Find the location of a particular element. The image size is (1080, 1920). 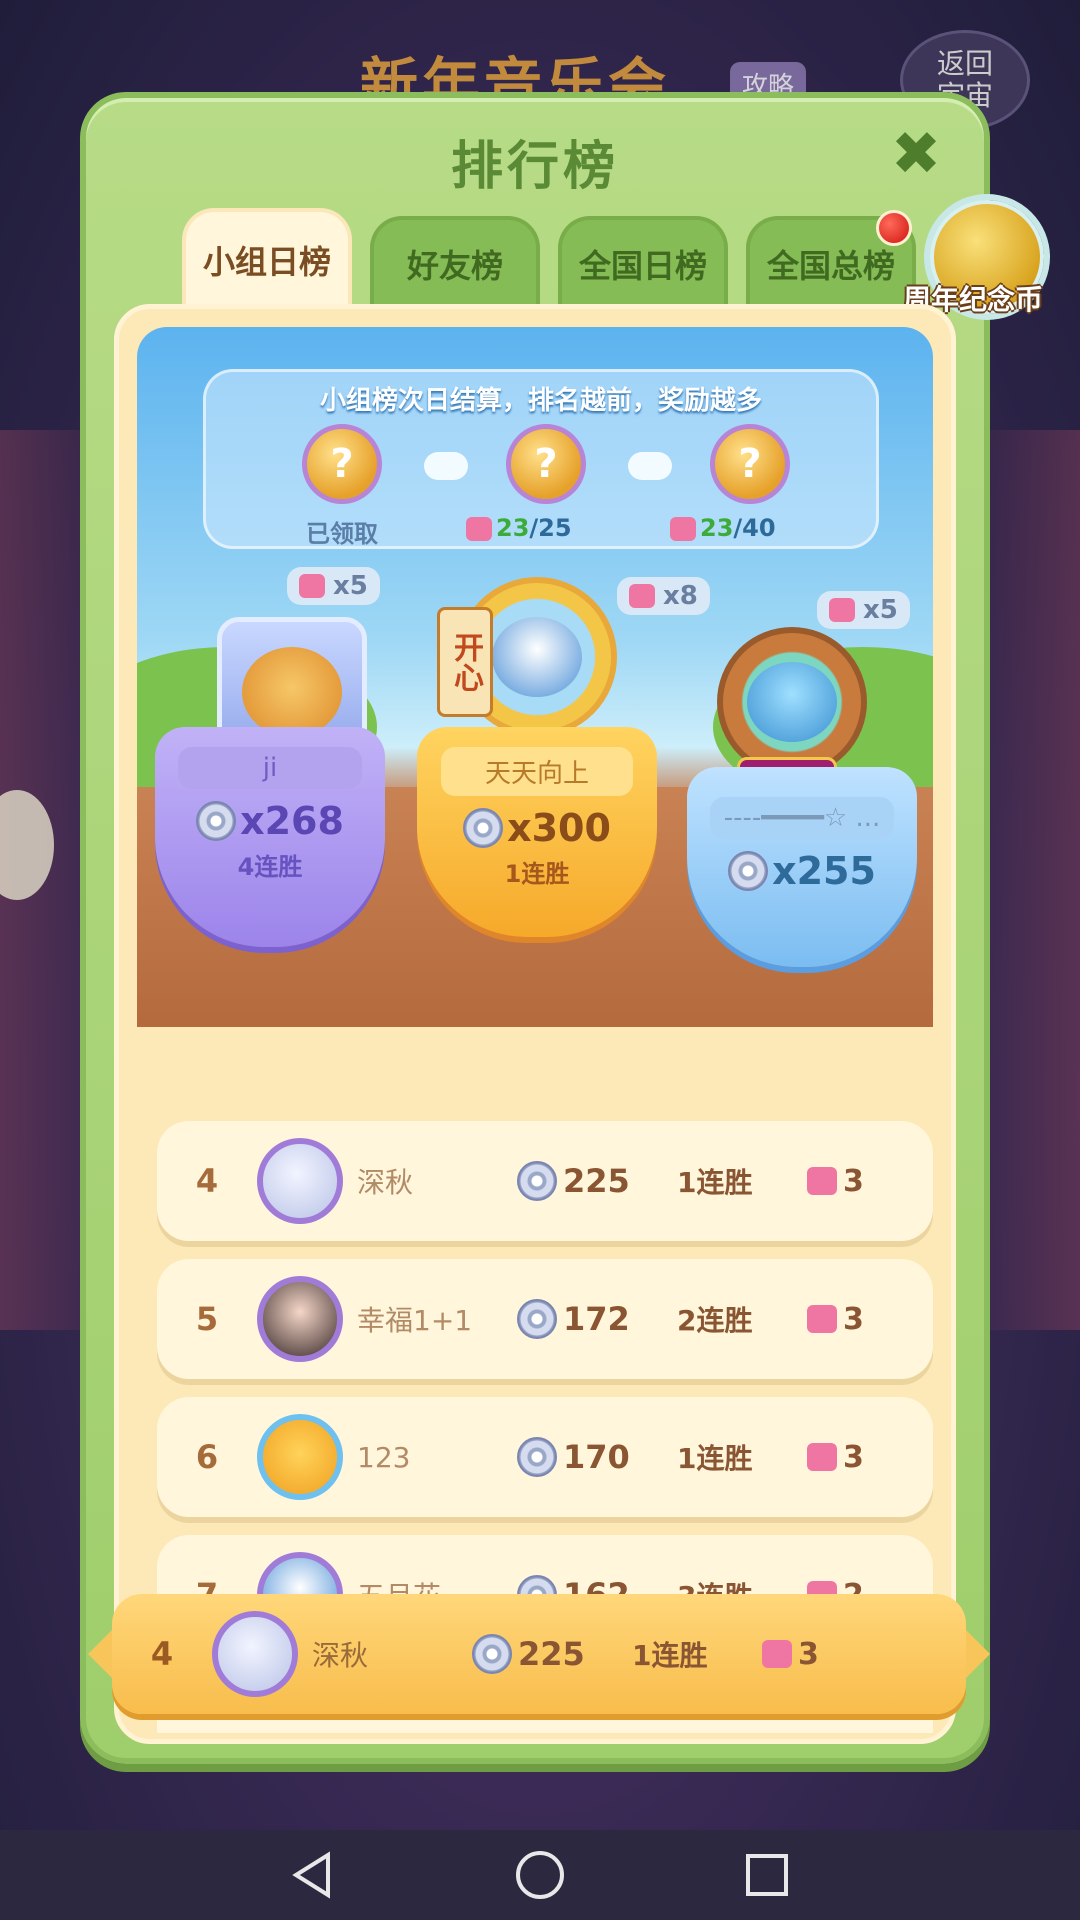

row-rank: 4 is located at coordinates (207, 1181).